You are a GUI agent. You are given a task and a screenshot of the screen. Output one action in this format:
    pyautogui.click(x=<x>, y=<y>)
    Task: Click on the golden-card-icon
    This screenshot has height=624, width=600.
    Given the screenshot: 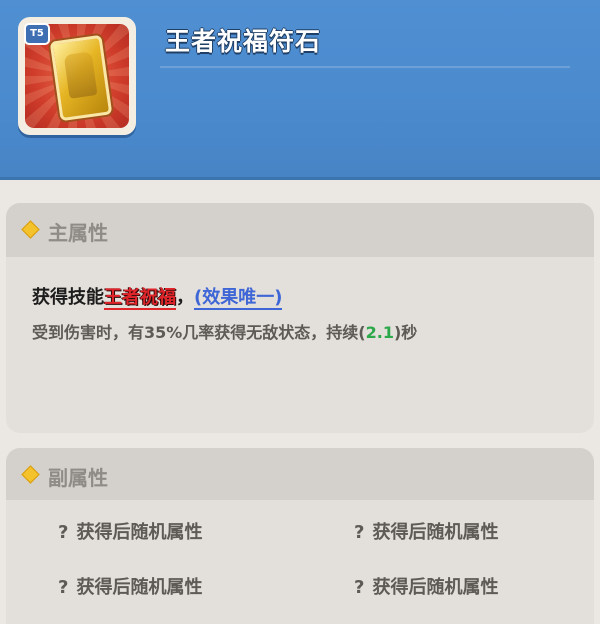 What is the action you would take?
    pyautogui.click(x=81, y=78)
    